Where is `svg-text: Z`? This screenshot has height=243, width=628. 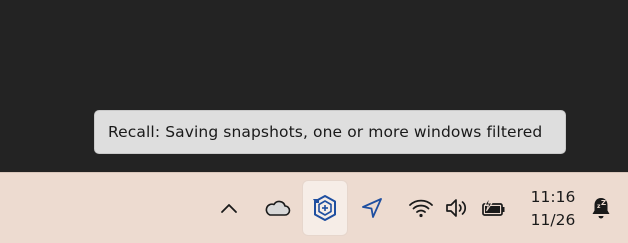 svg-text: Z is located at coordinates (603, 203).